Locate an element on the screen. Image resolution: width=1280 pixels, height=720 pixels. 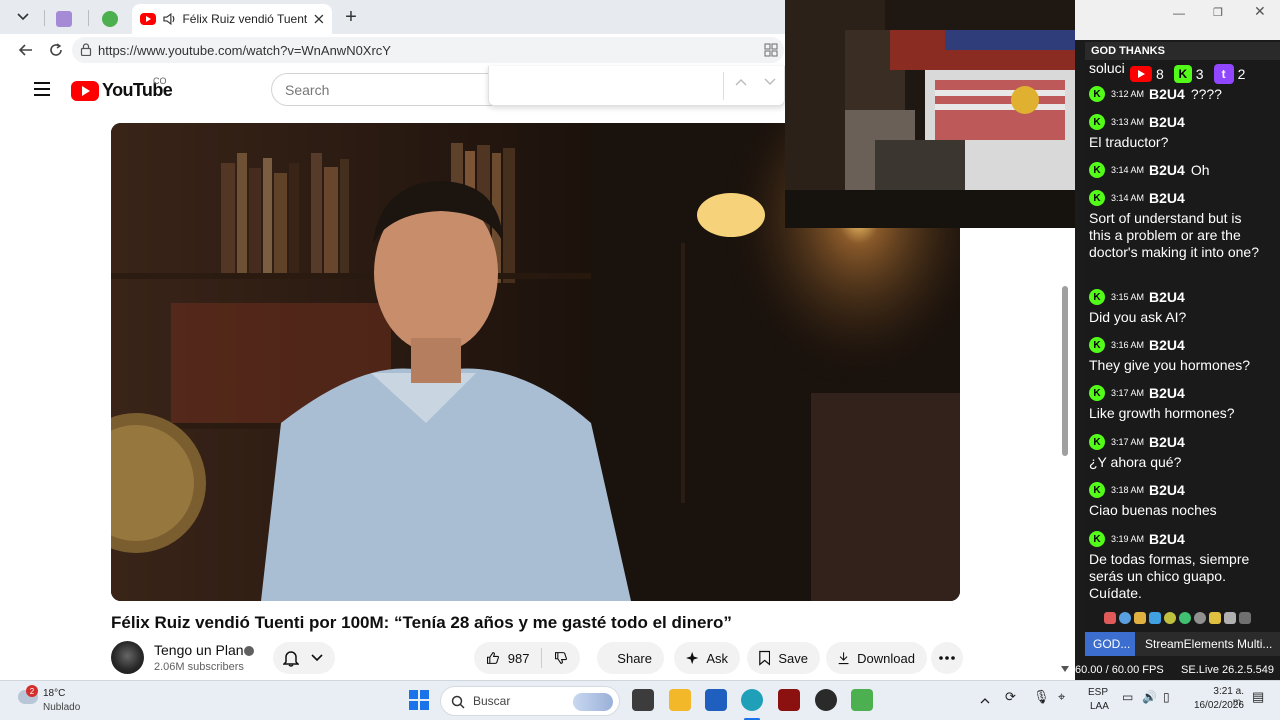
minimize-button: — is located at coordinates (1179, 13).